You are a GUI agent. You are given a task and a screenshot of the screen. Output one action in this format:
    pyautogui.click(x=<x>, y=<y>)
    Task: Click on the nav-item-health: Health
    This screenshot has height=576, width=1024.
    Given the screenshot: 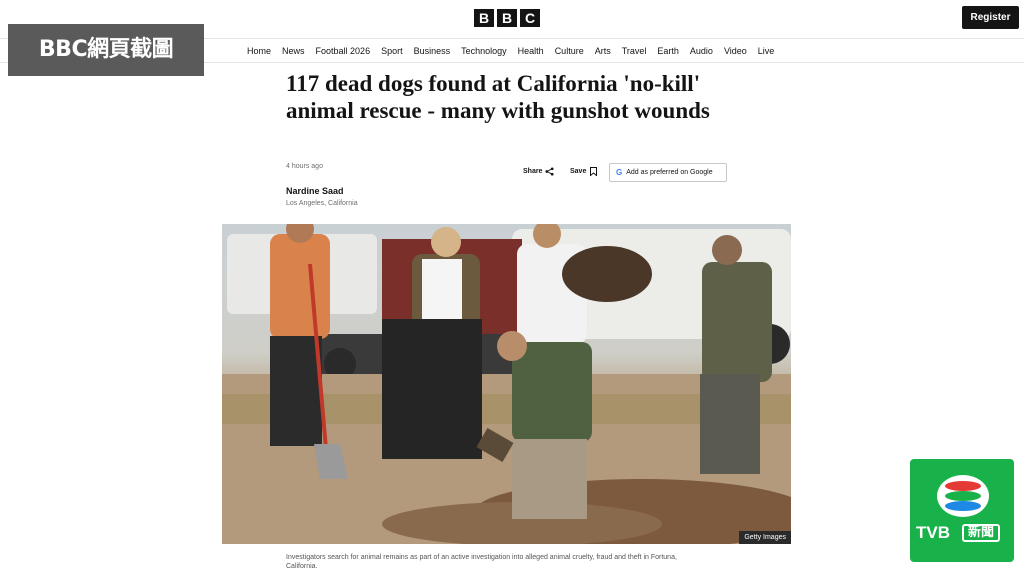 What is the action you would take?
    pyautogui.click(x=530, y=51)
    